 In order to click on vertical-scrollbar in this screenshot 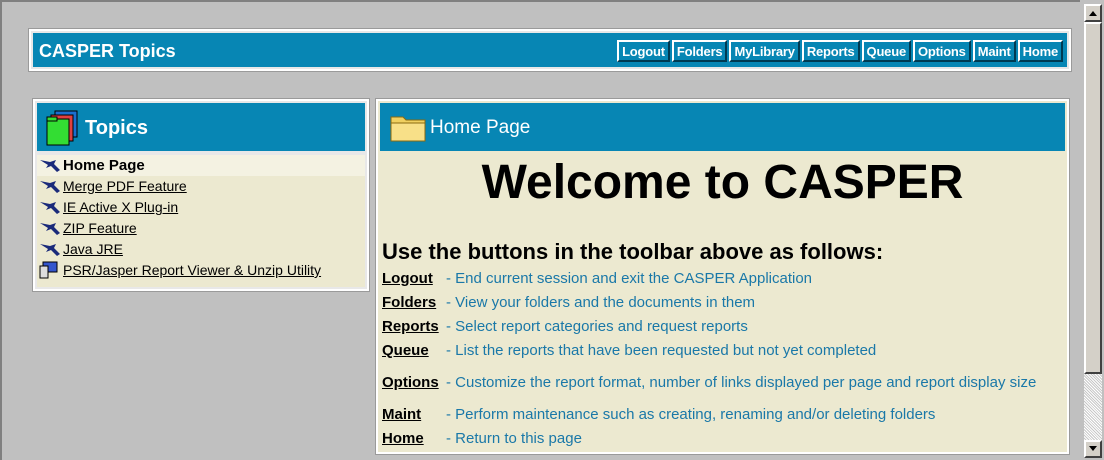, I will do `click(1093, 231)`.